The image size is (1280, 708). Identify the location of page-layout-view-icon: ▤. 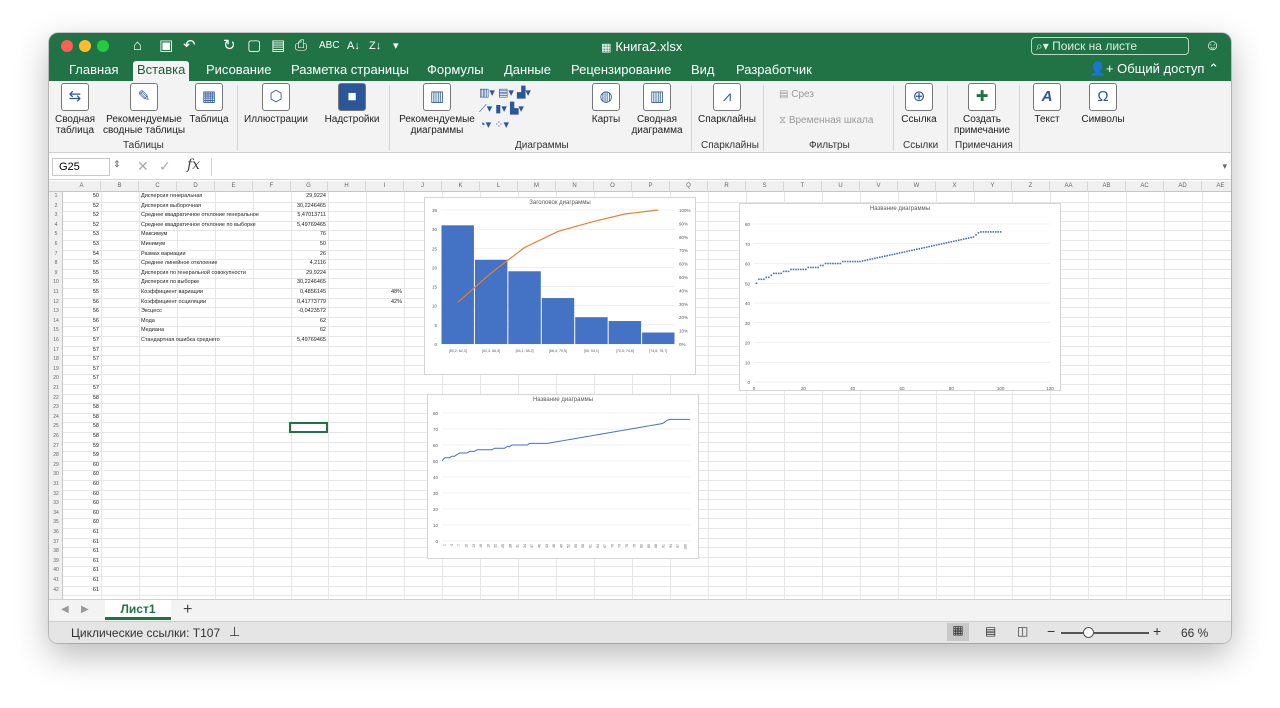
(990, 631).